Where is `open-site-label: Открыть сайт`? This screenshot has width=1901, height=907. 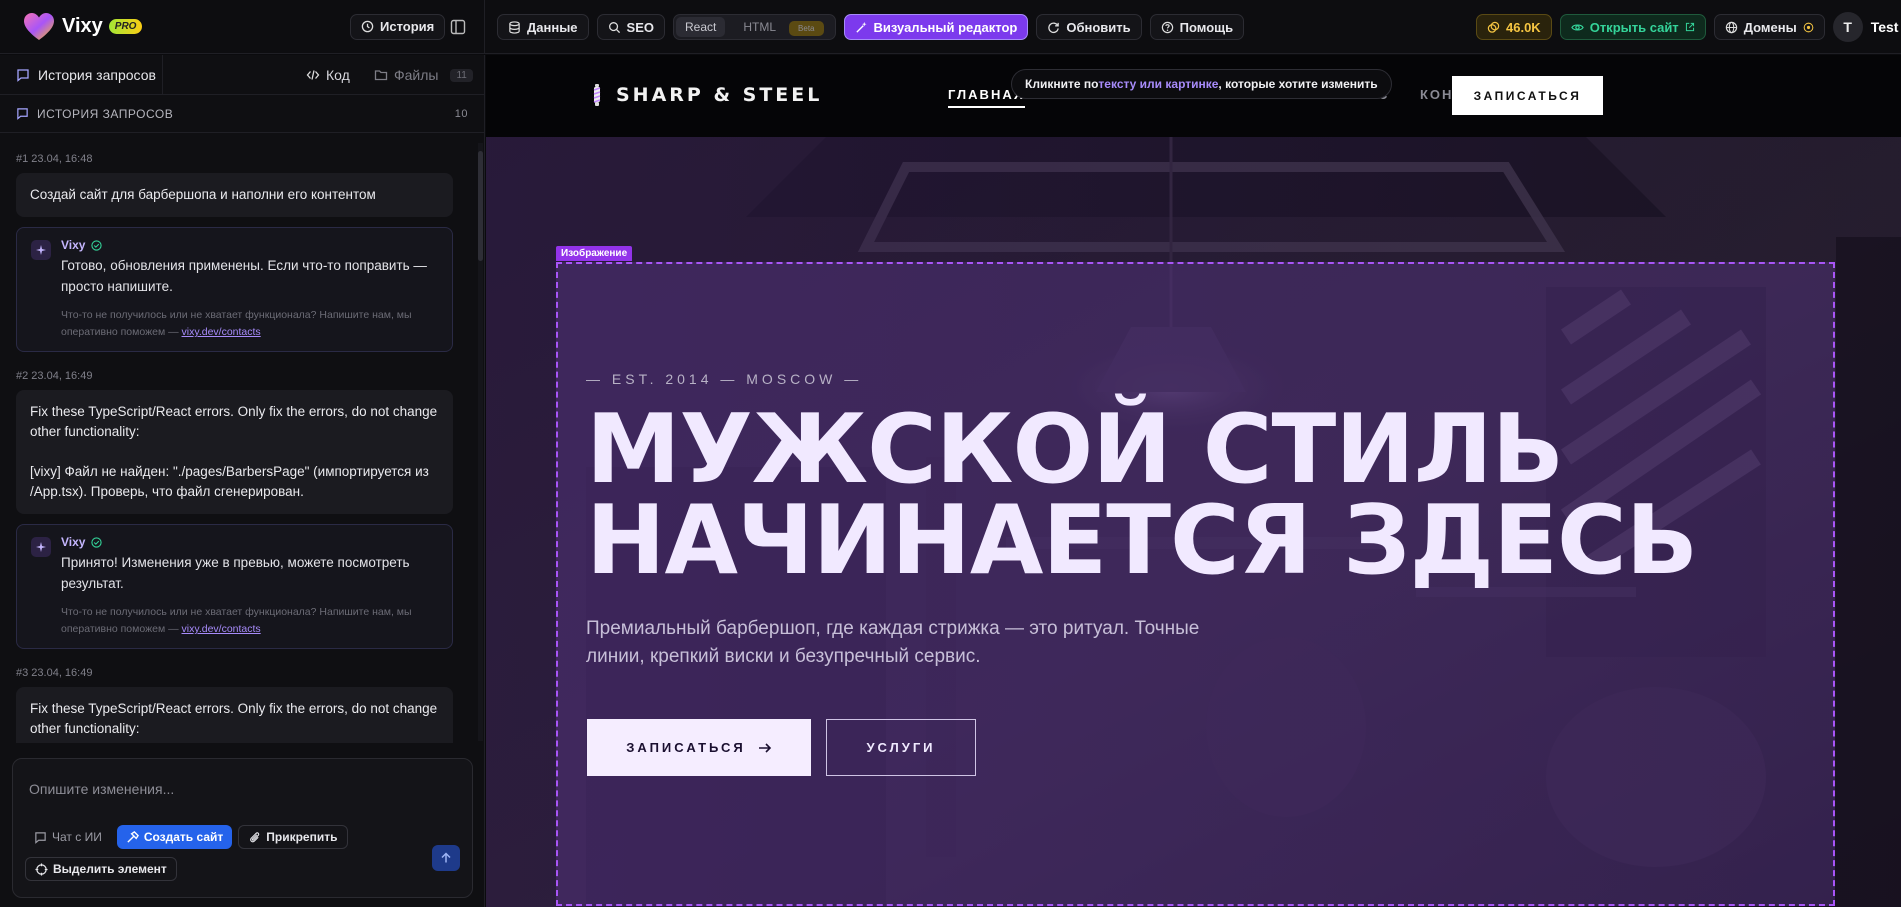 open-site-label: Открыть сайт is located at coordinates (1634, 27).